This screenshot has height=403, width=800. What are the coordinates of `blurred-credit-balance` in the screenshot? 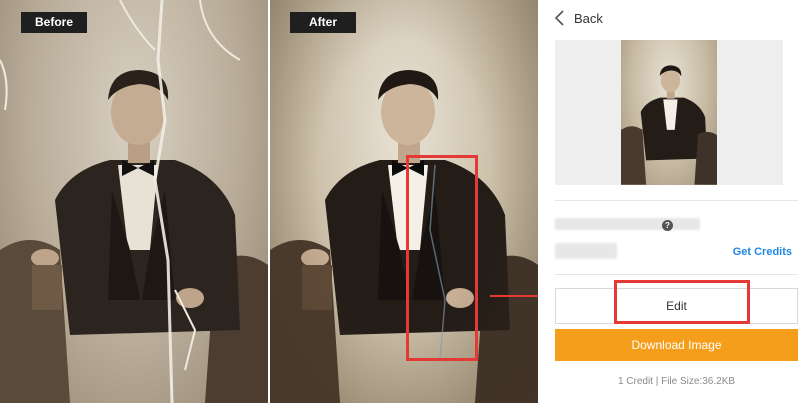 It's located at (586, 251).